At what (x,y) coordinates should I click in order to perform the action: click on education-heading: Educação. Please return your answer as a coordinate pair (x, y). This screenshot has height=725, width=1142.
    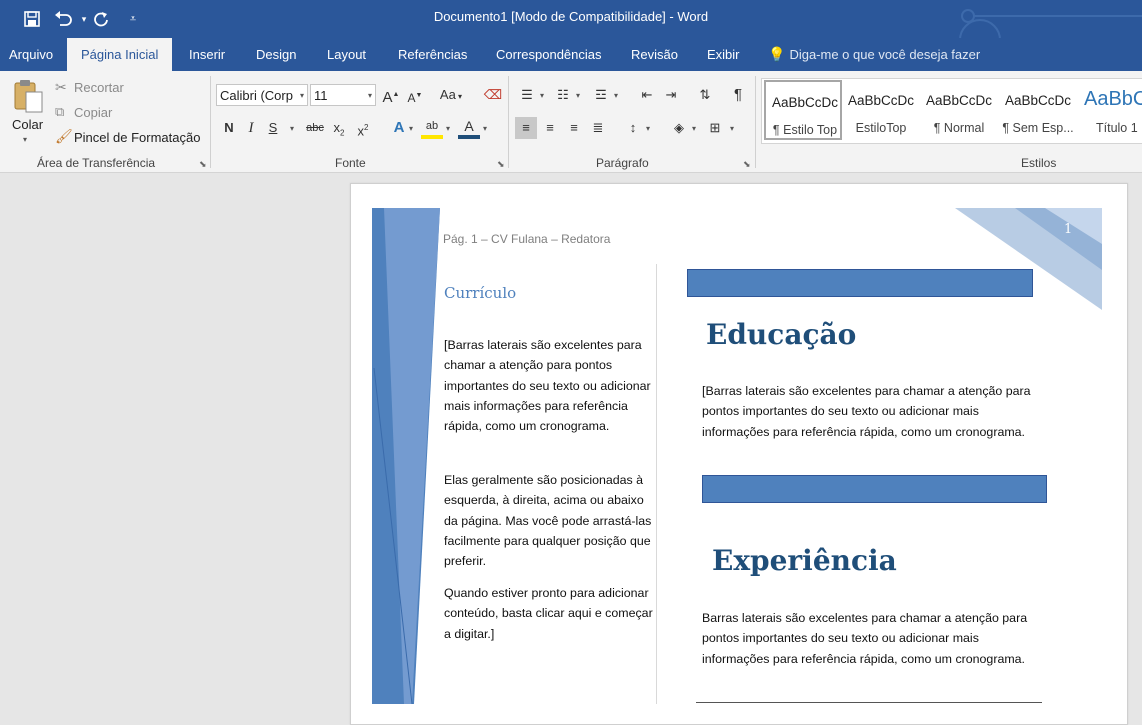
    Looking at the image, I should click on (781, 334).